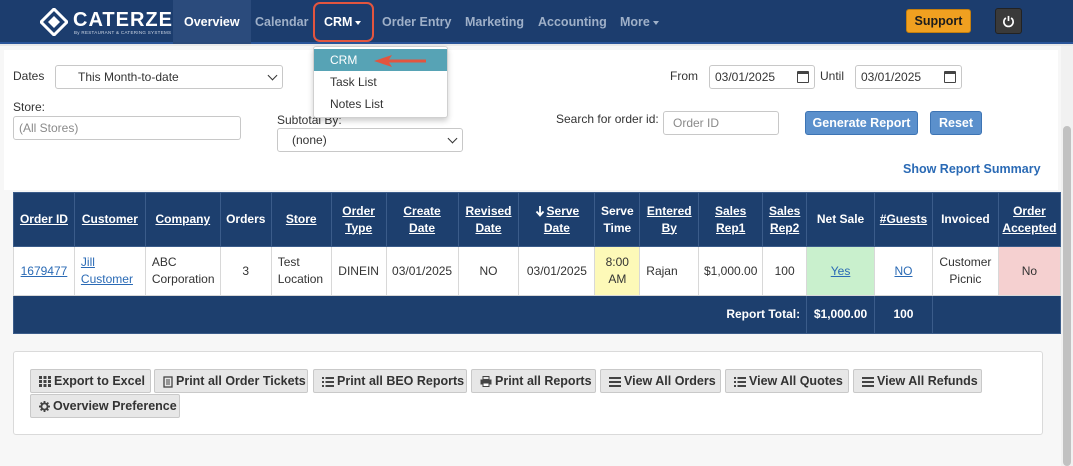  I want to click on export-excel-button: Export to Excel, so click(90, 381).